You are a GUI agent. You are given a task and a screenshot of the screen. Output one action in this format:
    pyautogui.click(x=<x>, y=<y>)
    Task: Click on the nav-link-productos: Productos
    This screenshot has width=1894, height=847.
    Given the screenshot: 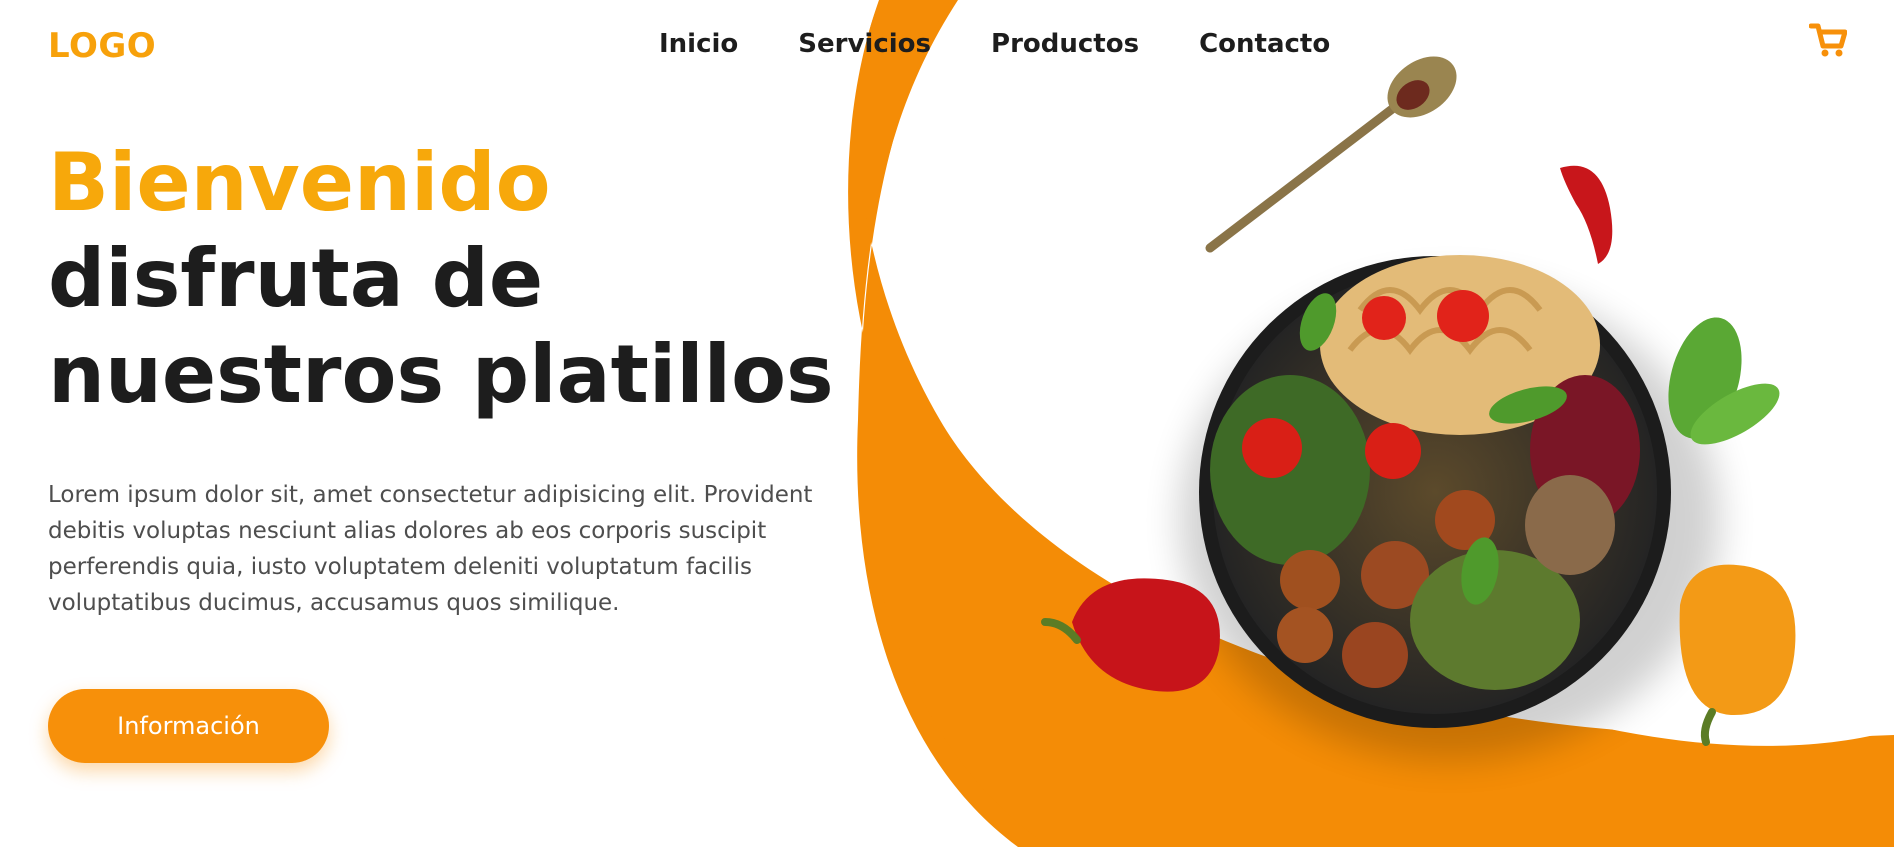 What is the action you would take?
    pyautogui.click(x=1065, y=44)
    